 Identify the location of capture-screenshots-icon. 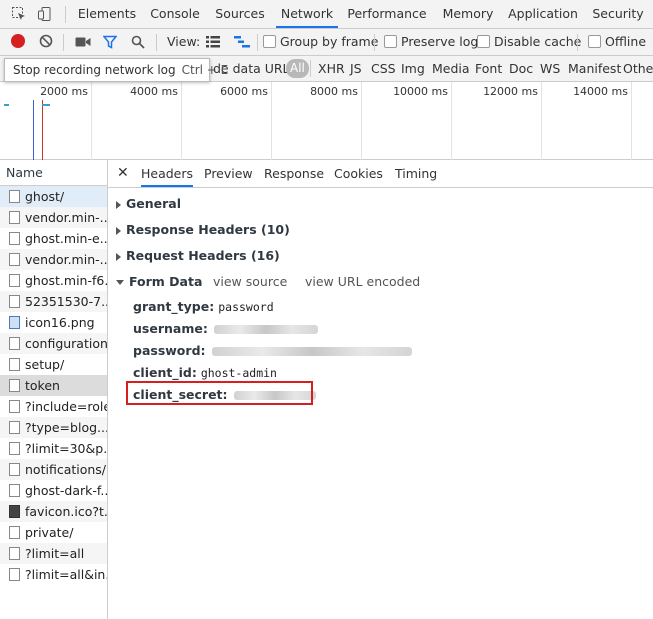
(83, 43).